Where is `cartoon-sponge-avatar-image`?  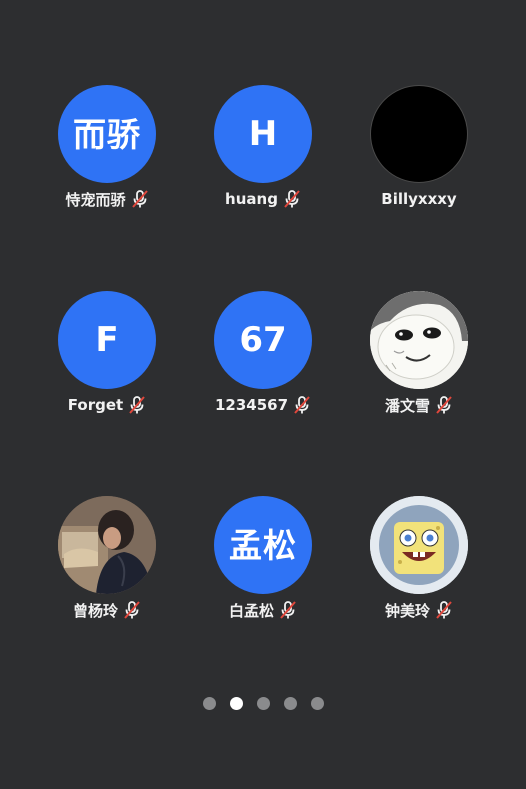
cartoon-sponge-avatar-image is located at coordinates (419, 545).